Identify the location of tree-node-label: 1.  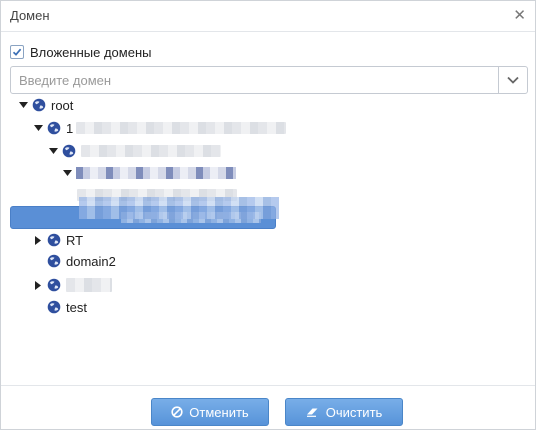
(70, 128).